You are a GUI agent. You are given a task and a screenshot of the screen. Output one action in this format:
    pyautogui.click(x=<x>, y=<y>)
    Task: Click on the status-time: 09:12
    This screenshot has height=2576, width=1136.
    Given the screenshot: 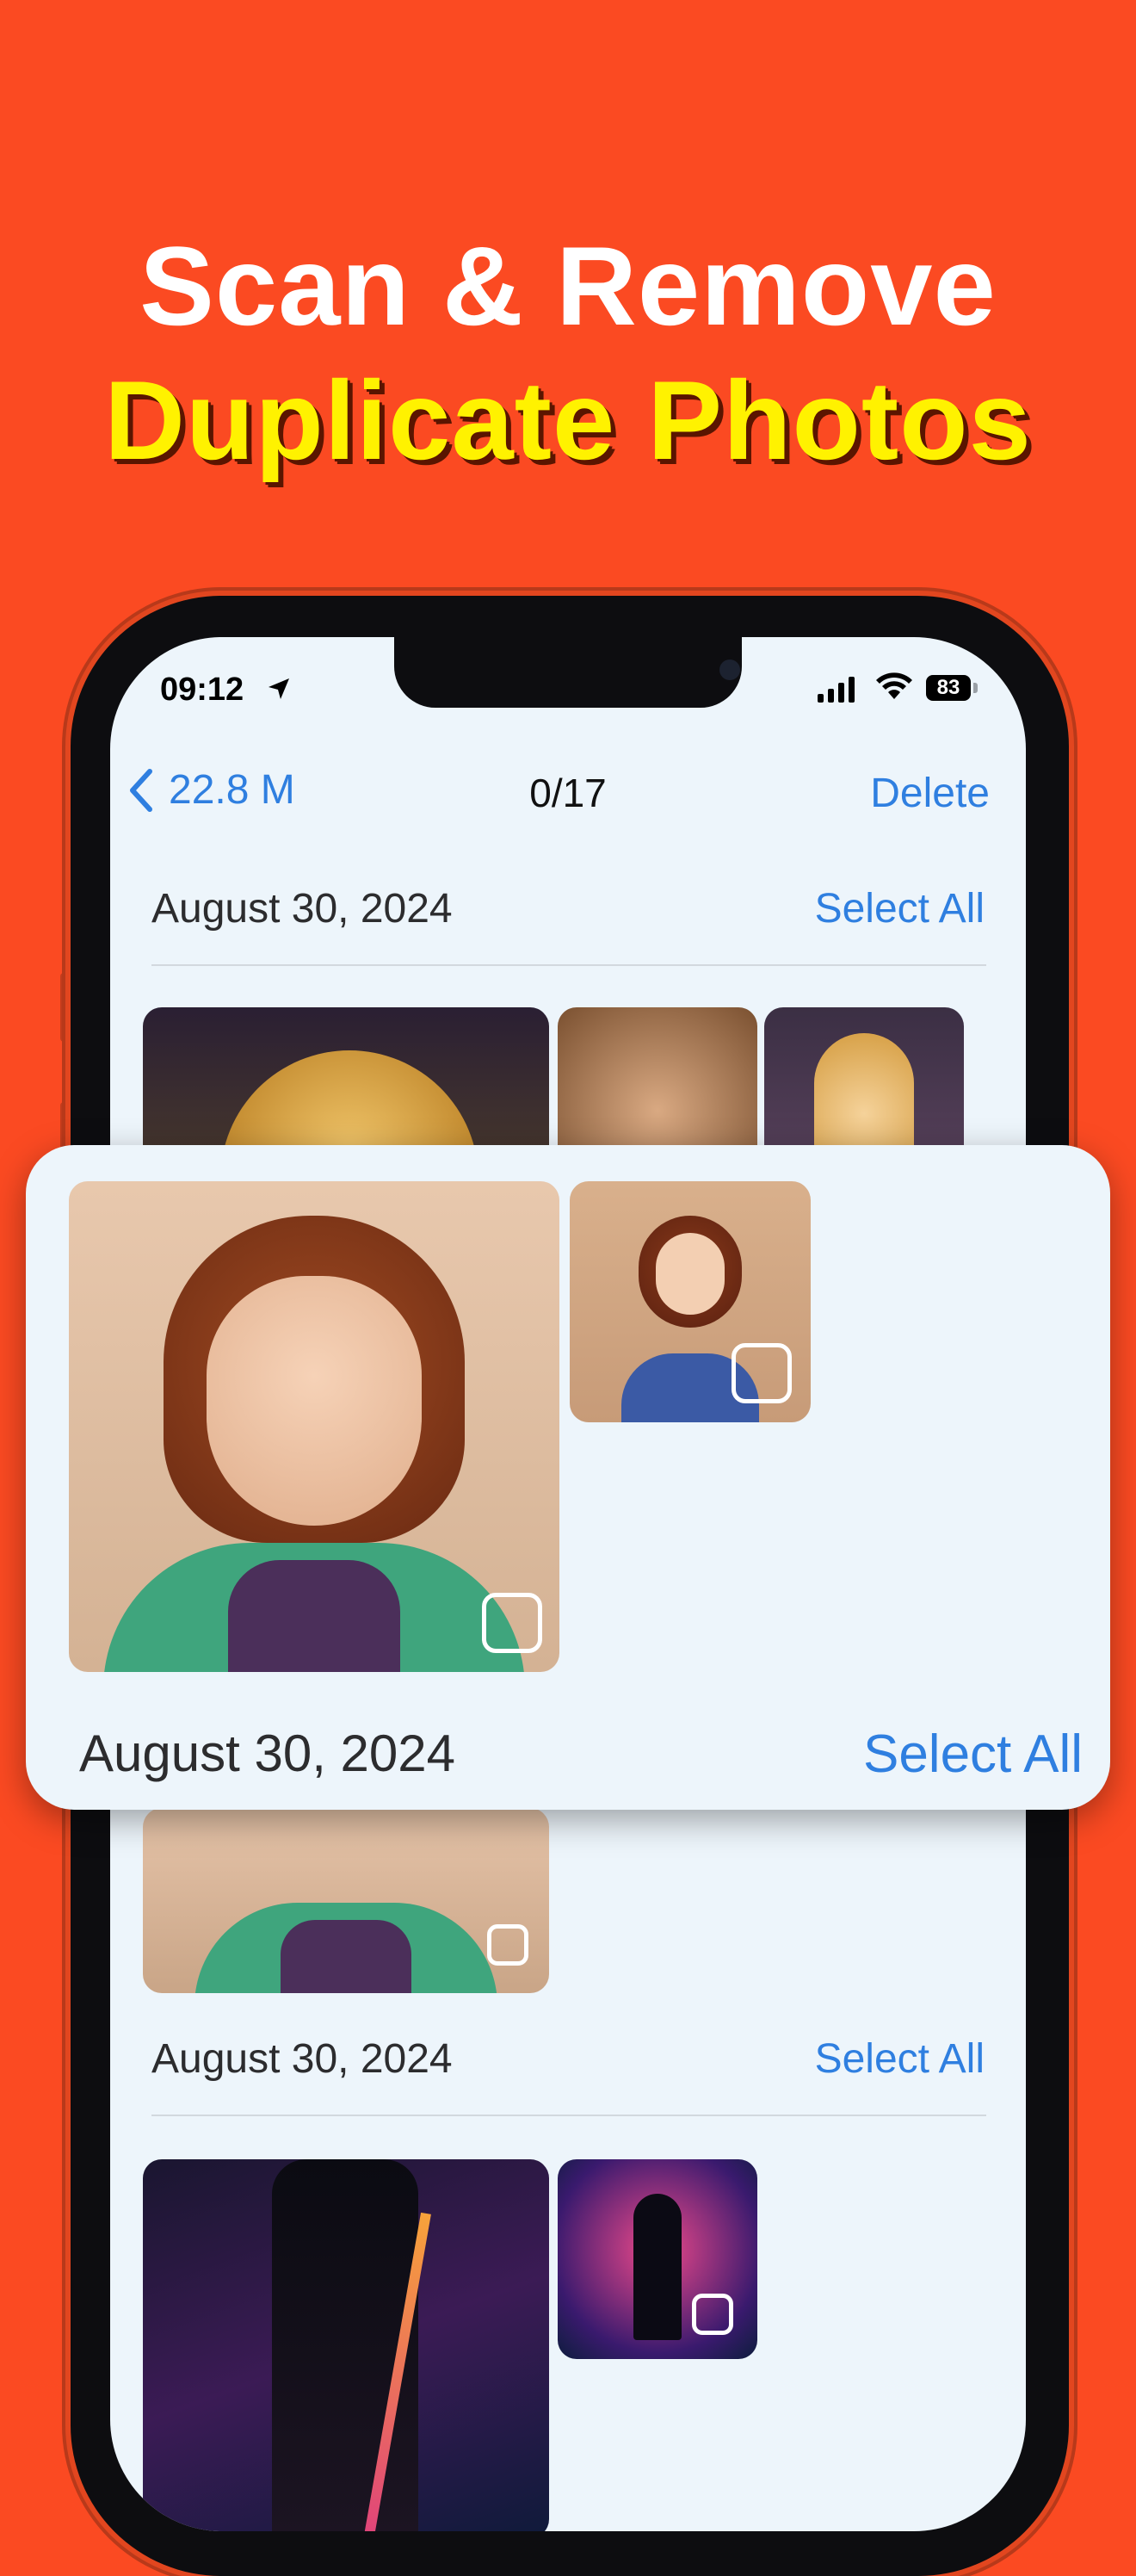 What is the action you would take?
    pyautogui.click(x=202, y=690)
    